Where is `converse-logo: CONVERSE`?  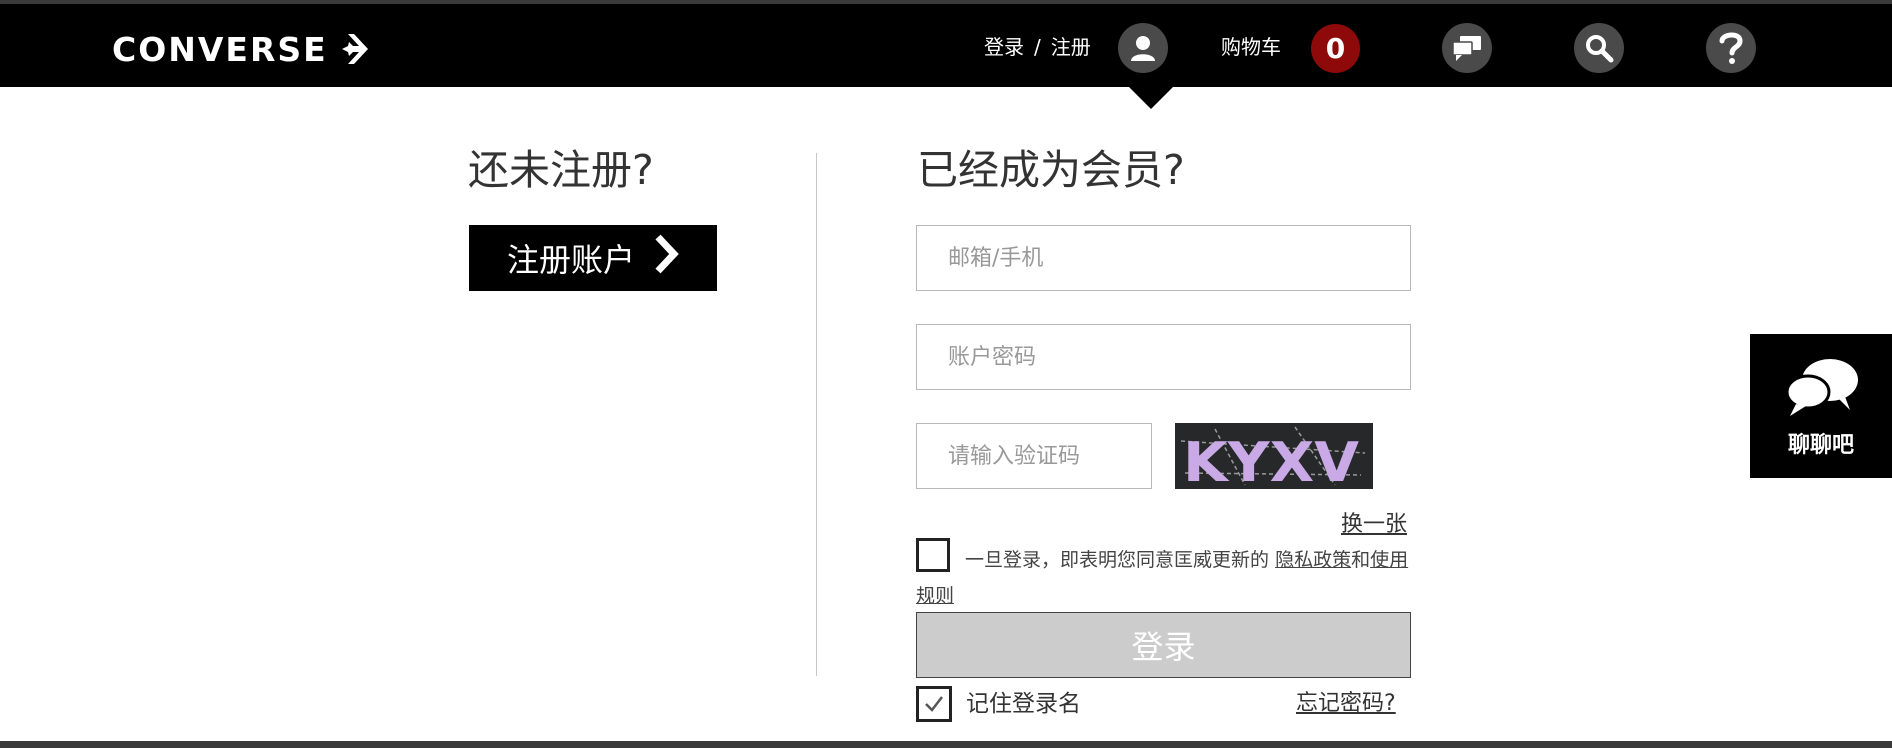
converse-logo: CONVERSE is located at coordinates (243, 49).